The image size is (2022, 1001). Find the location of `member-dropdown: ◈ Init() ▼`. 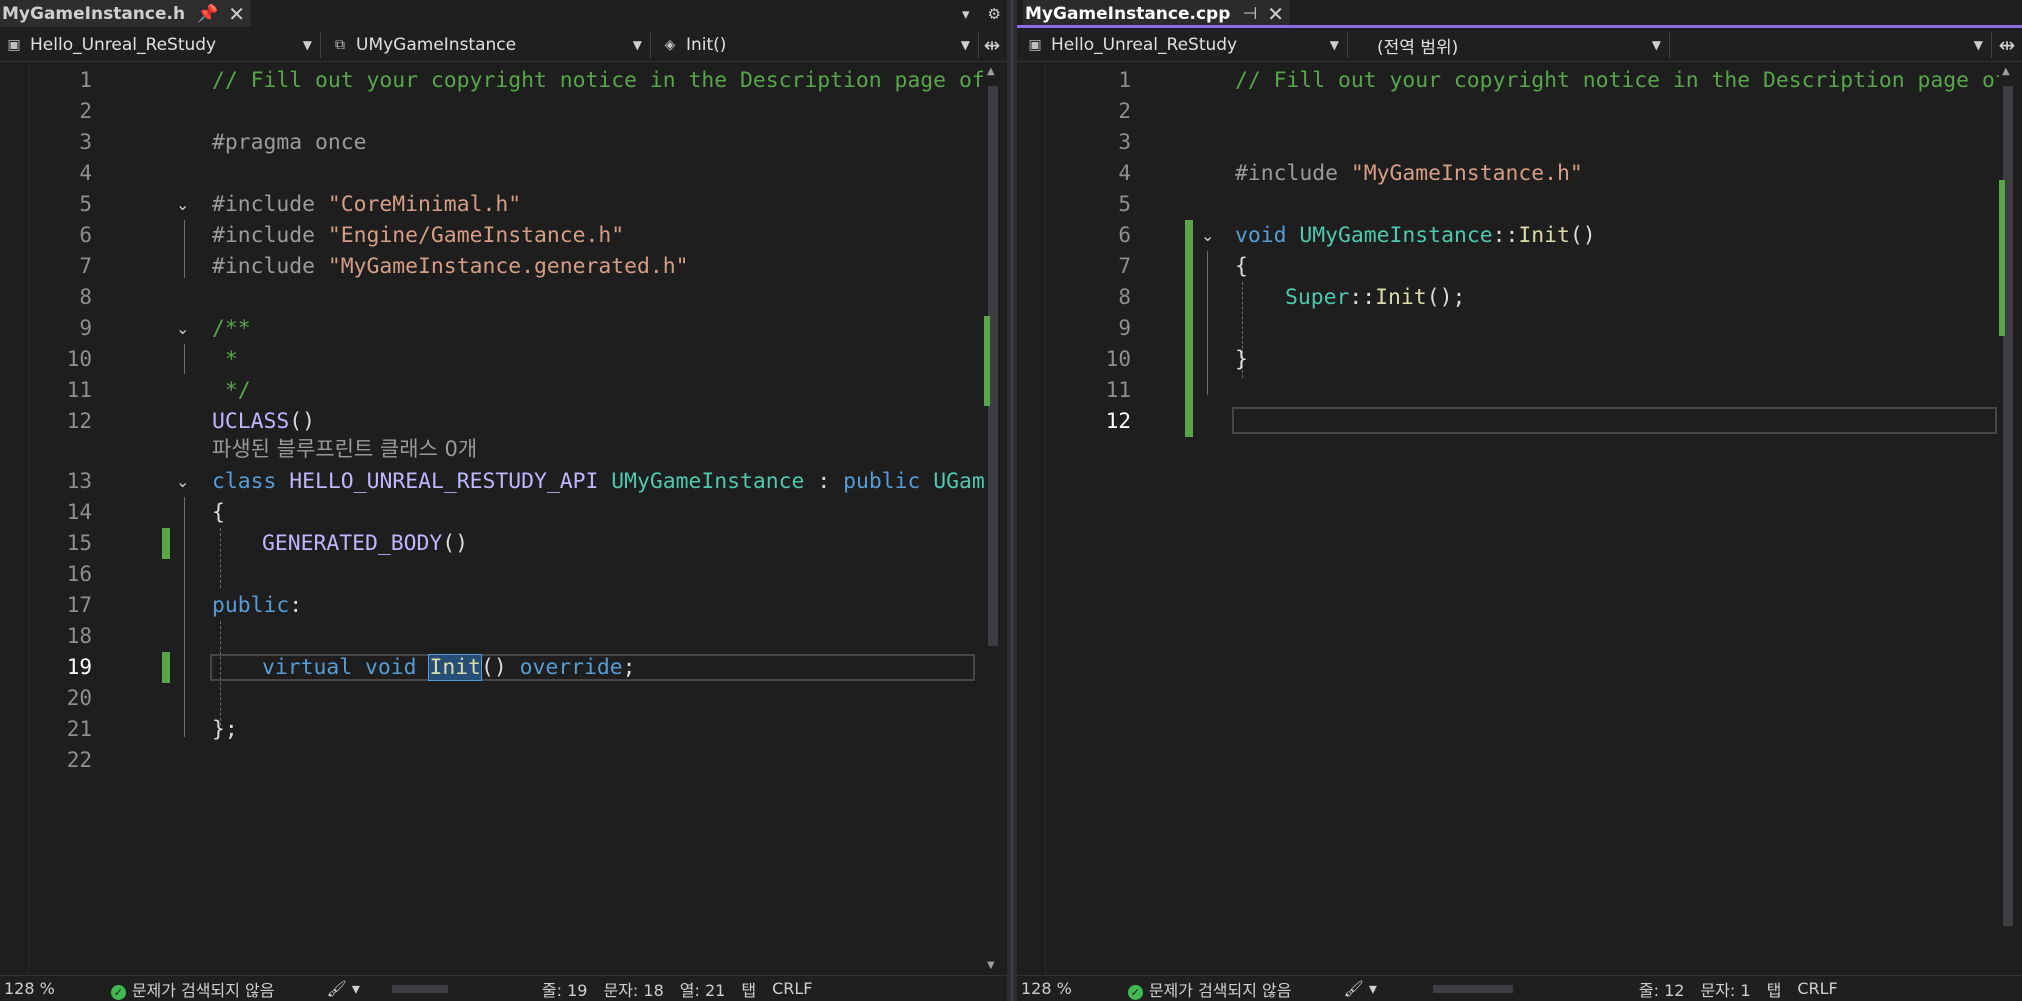

member-dropdown: ◈ Init() ▼ is located at coordinates (817, 45).